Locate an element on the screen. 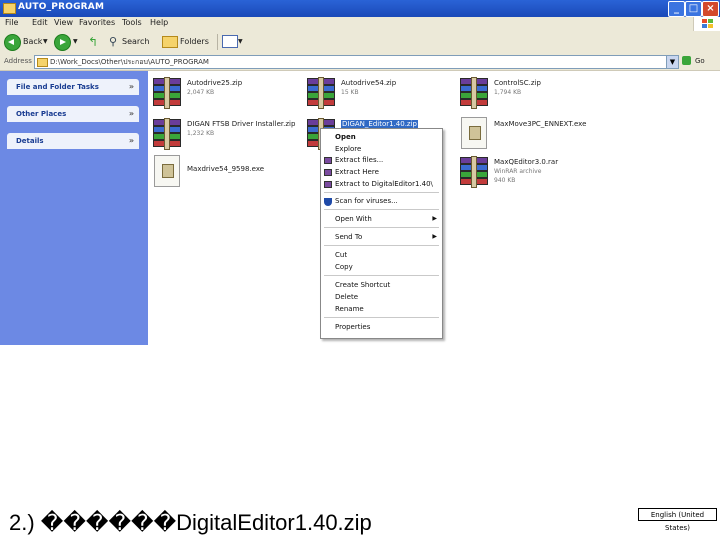 The width and height of the screenshot is (720, 540). menu-view: View is located at coordinates (63, 22).